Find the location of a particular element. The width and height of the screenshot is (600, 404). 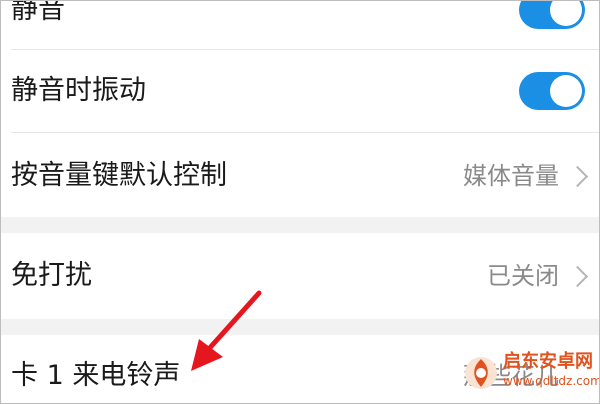

mute-label: 静音 is located at coordinates (38, 12).